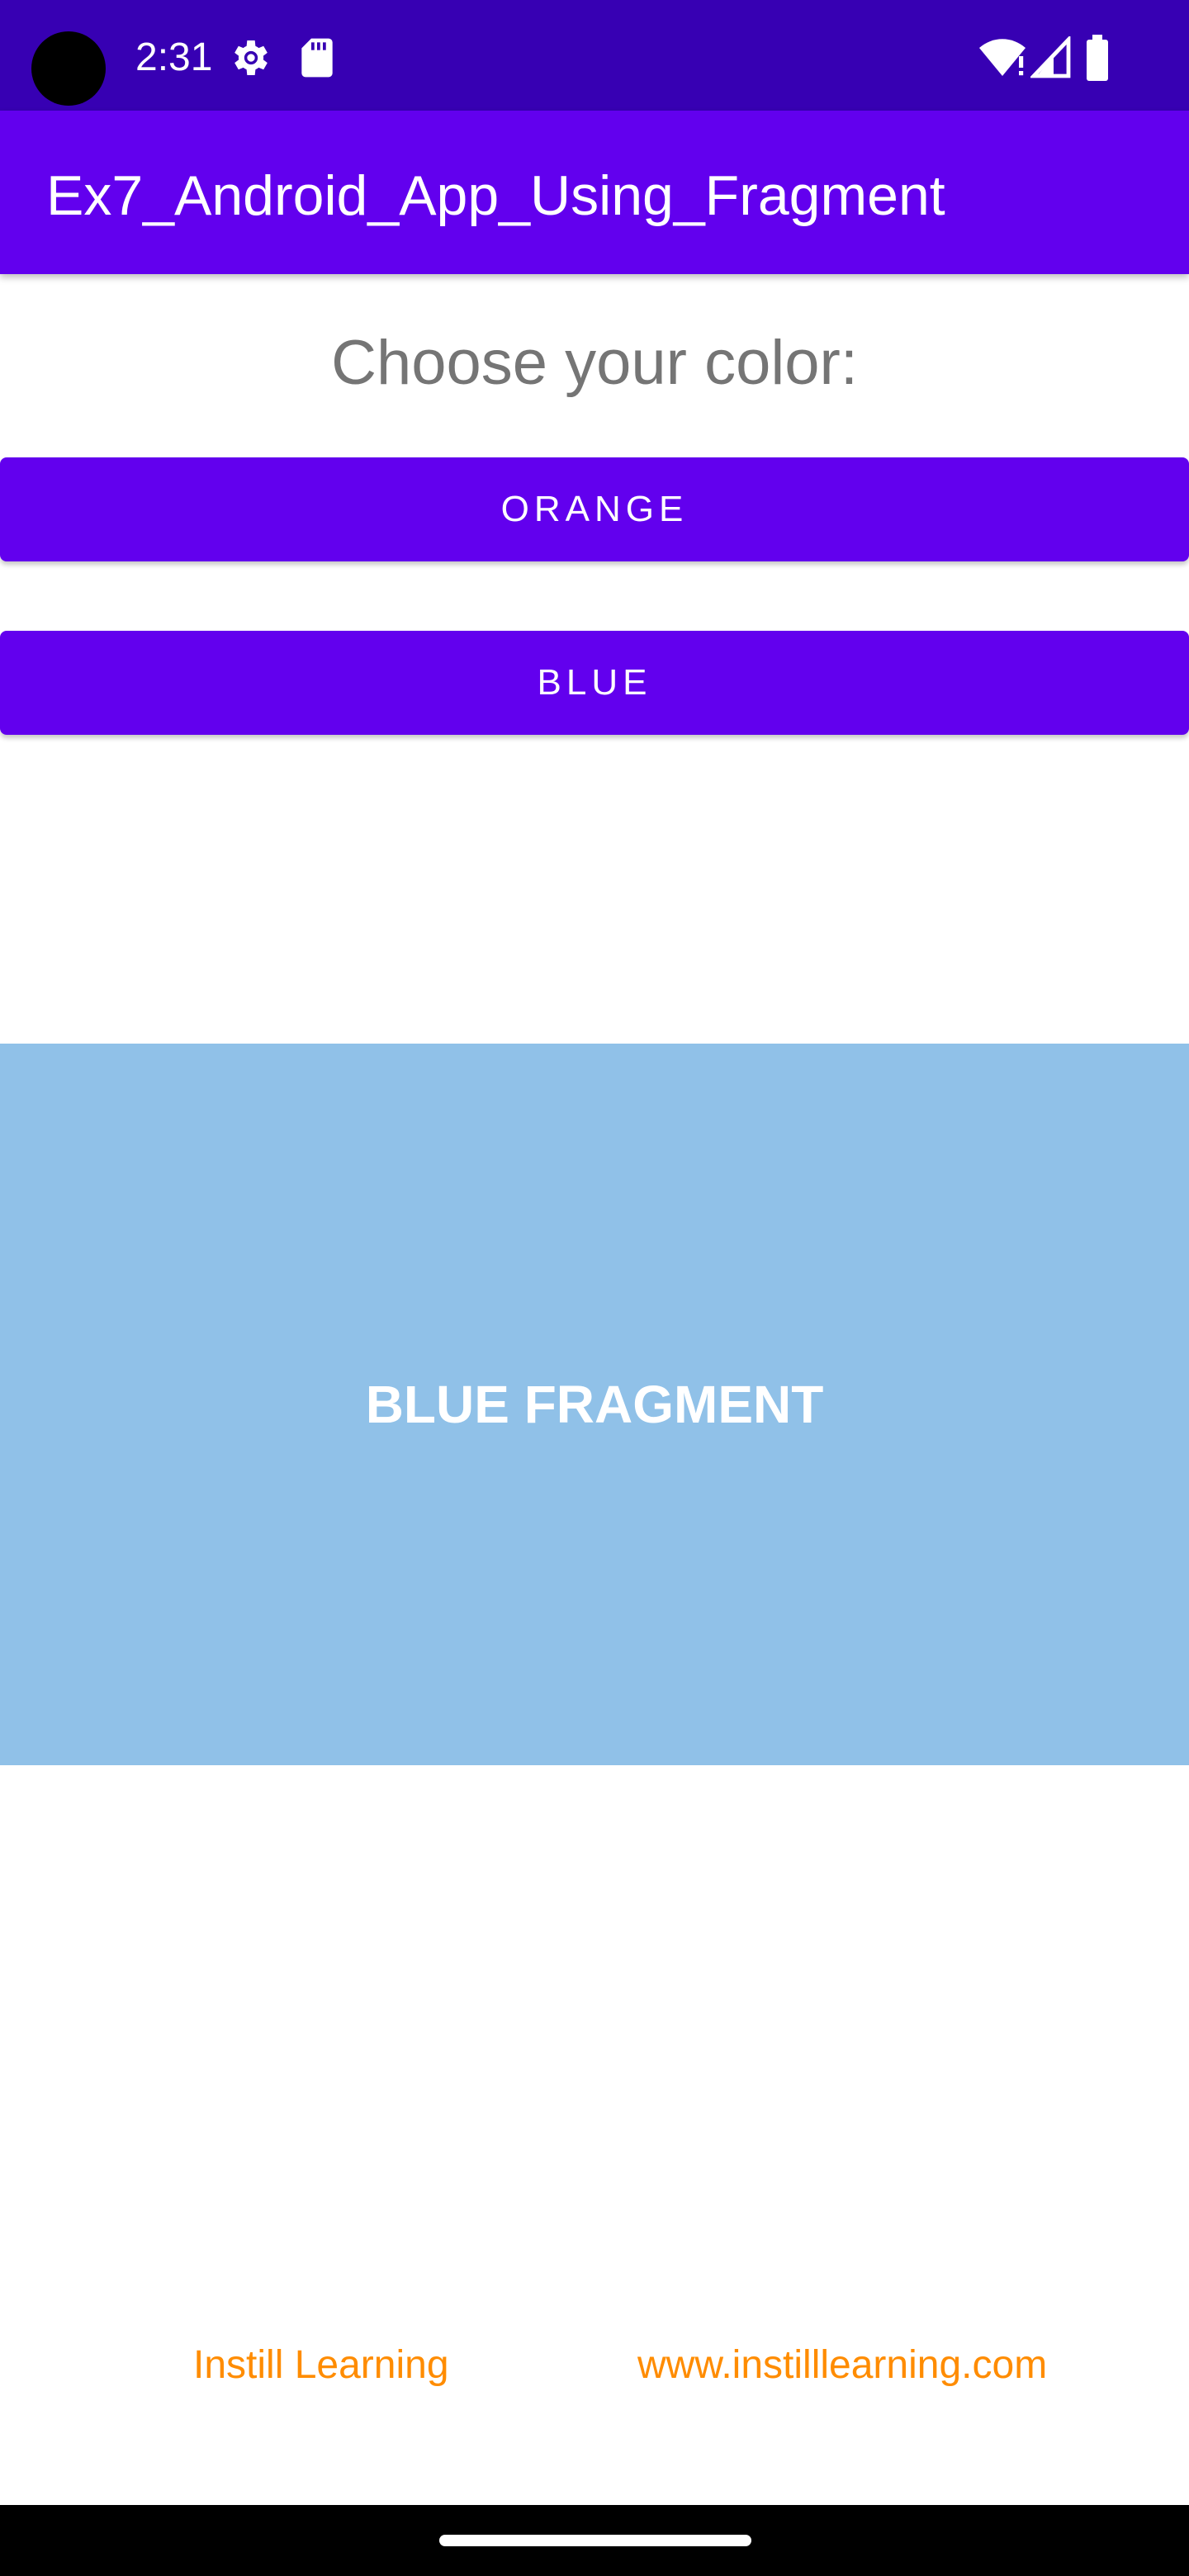 This screenshot has width=1189, height=2576. I want to click on app-title: Ex7_Android_App_Using_Fragment, so click(495, 195).